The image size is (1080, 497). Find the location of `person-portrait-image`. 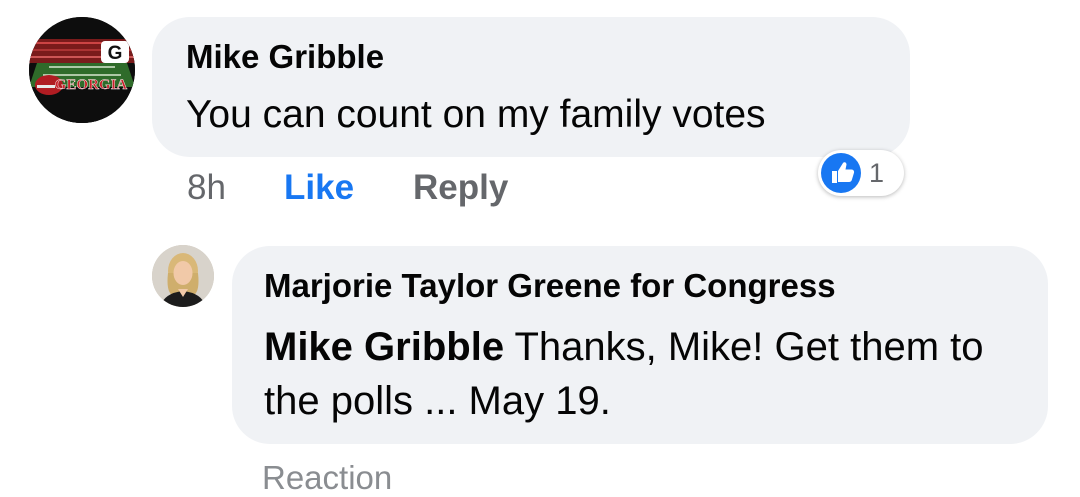

person-portrait-image is located at coordinates (183, 276).